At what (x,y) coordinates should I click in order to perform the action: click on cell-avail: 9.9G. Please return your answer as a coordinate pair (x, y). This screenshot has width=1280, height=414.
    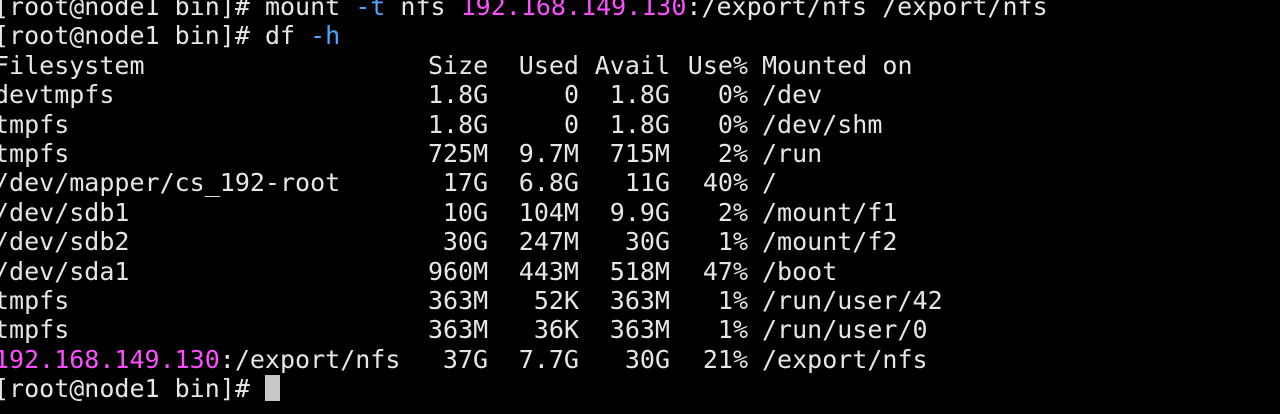
    Looking at the image, I should click on (639, 212).